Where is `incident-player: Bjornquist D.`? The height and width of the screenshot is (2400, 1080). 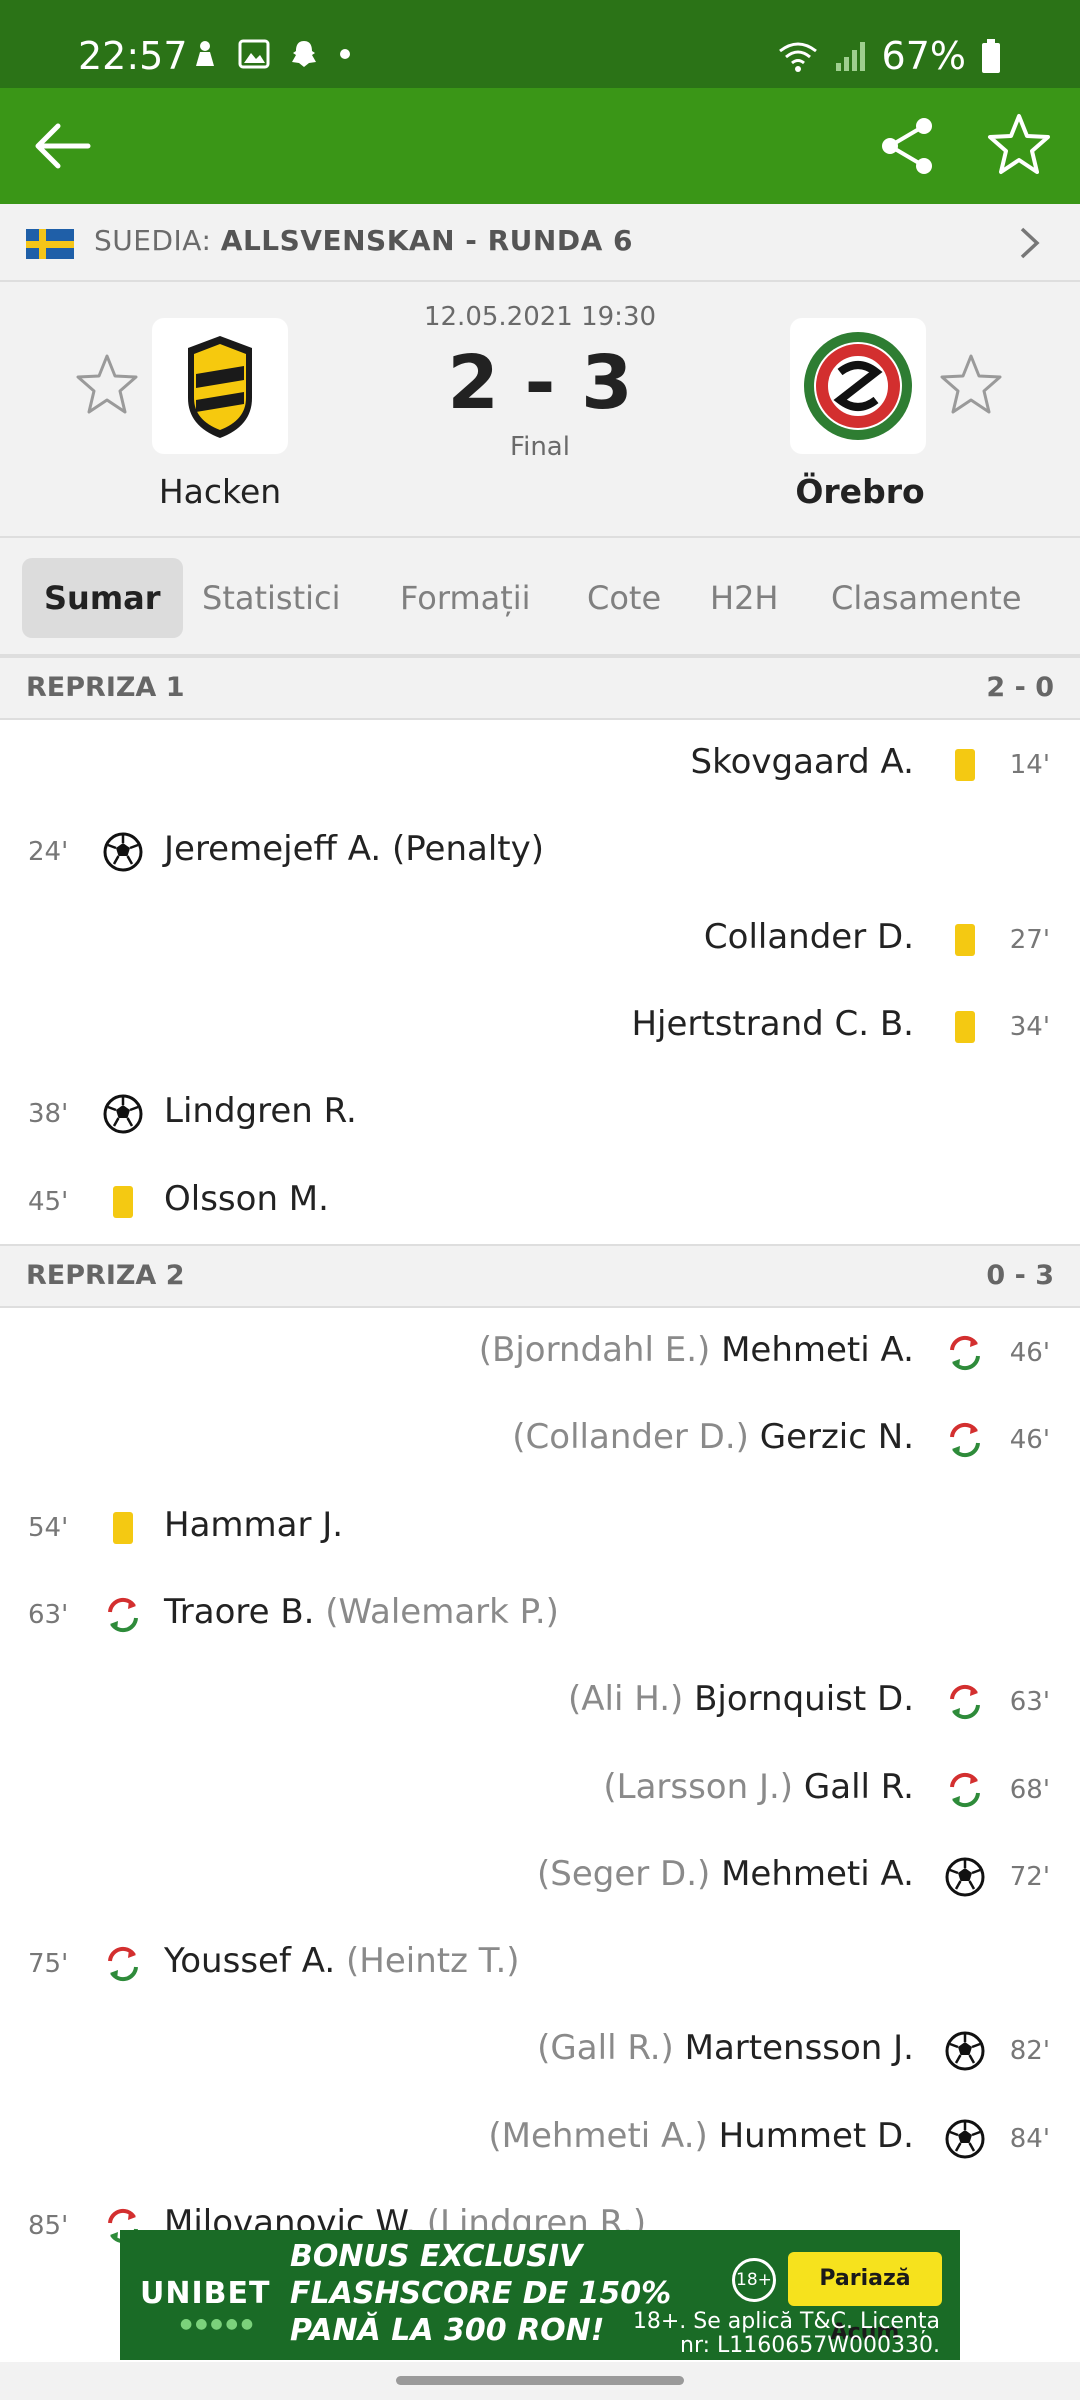 incident-player: Bjornquist D. is located at coordinates (804, 1699).